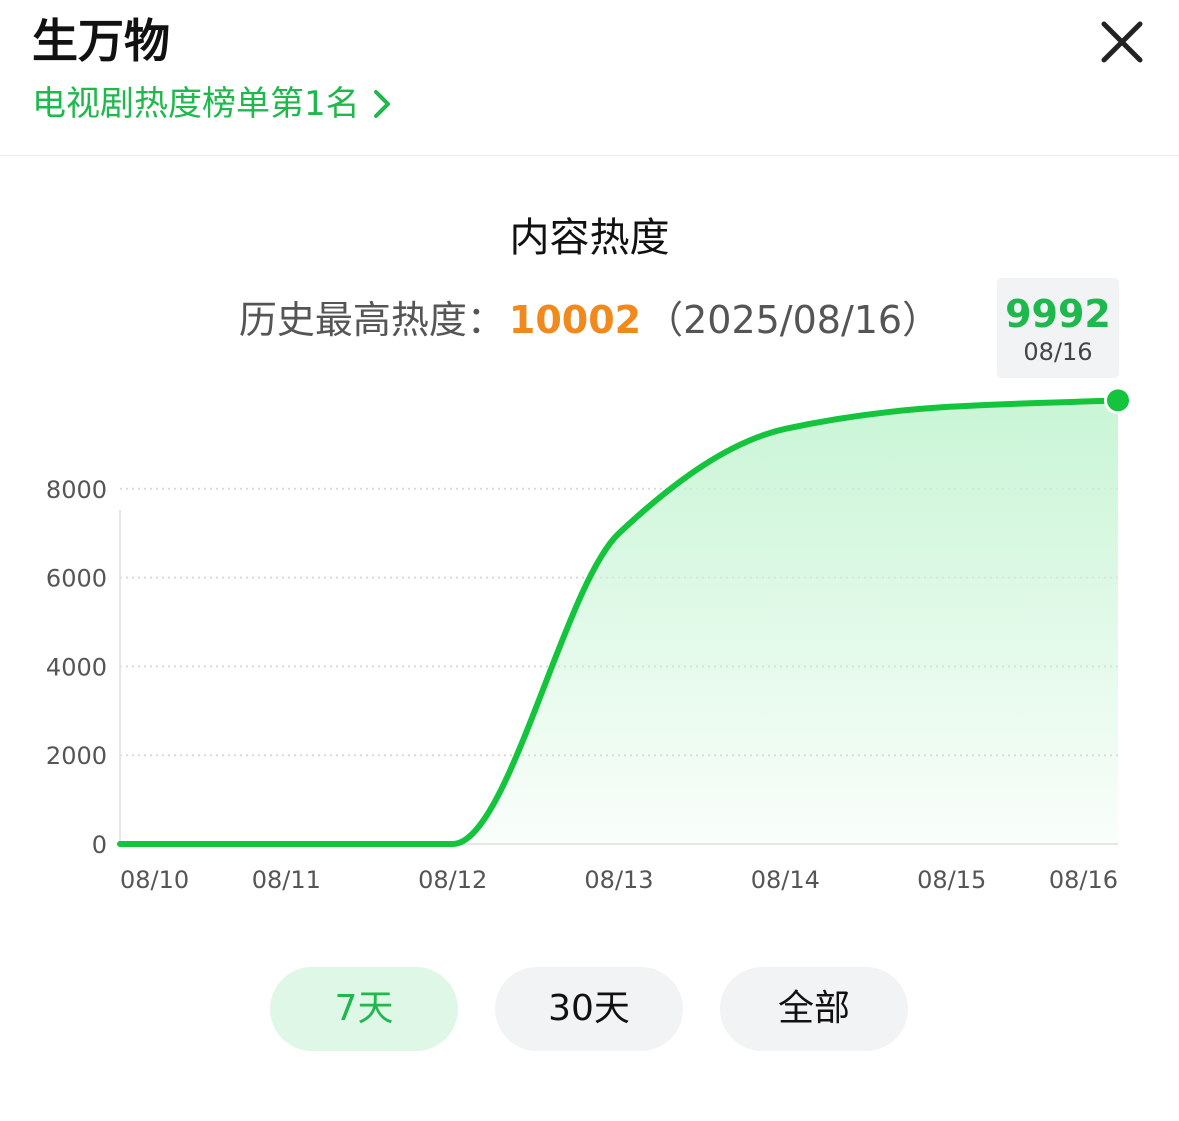  What do you see at coordinates (76, 756) in the screenshot?
I see `y-tick-label: 2000` at bounding box center [76, 756].